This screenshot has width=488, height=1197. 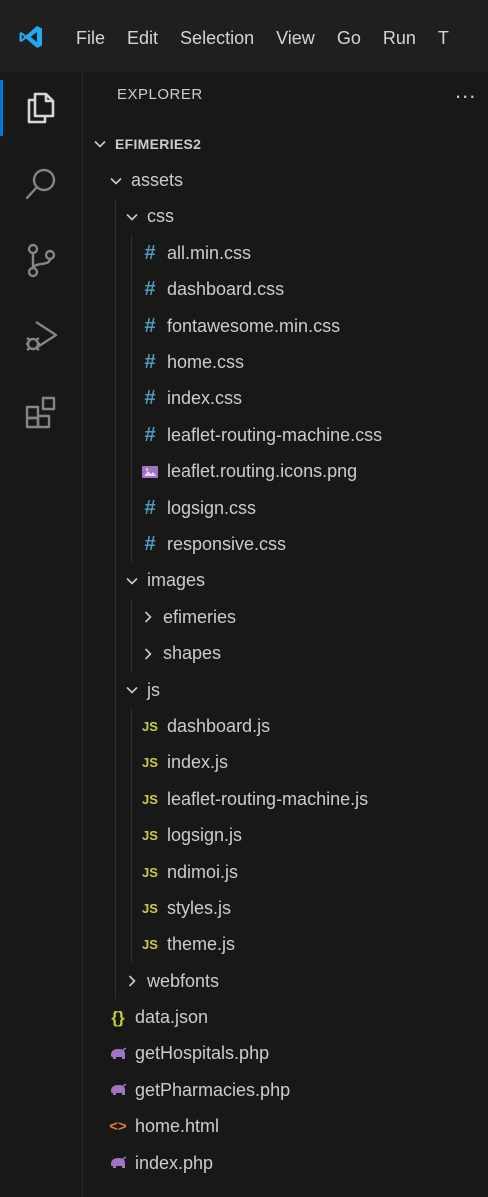 What do you see at coordinates (285, 908) in the screenshot?
I see `file-item: JS styles.js` at bounding box center [285, 908].